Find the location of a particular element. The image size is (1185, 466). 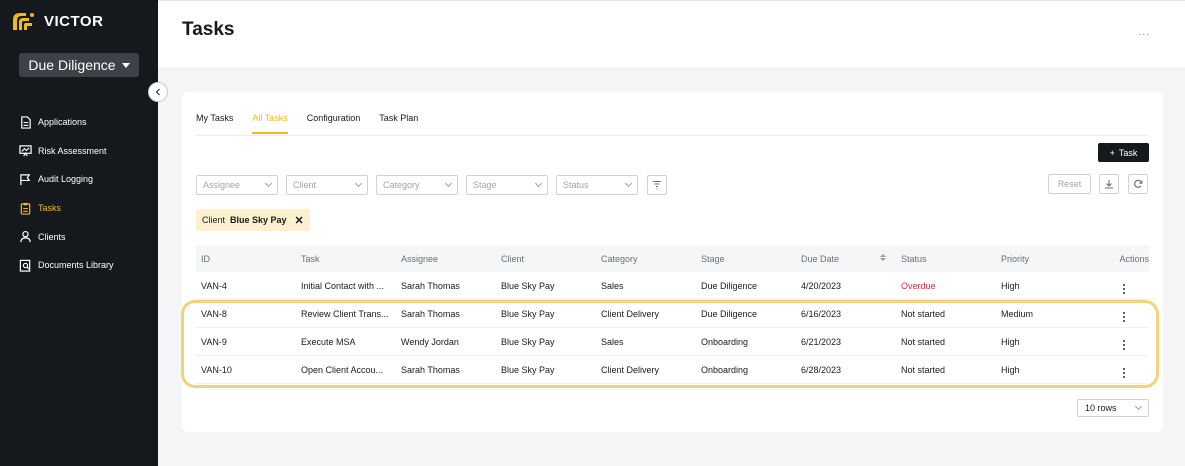

sidebar-item-label: Risk Assessment is located at coordinates (72, 150).